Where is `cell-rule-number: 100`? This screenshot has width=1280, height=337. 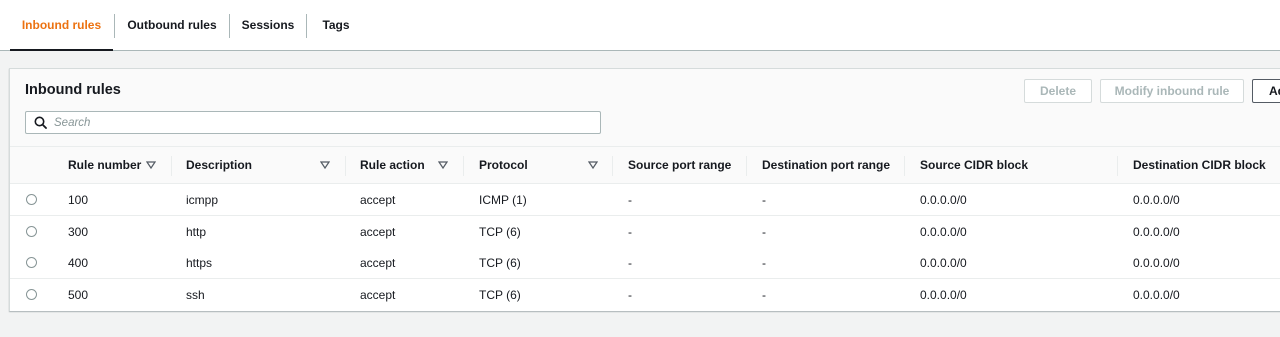 cell-rule-number: 100 is located at coordinates (78, 199).